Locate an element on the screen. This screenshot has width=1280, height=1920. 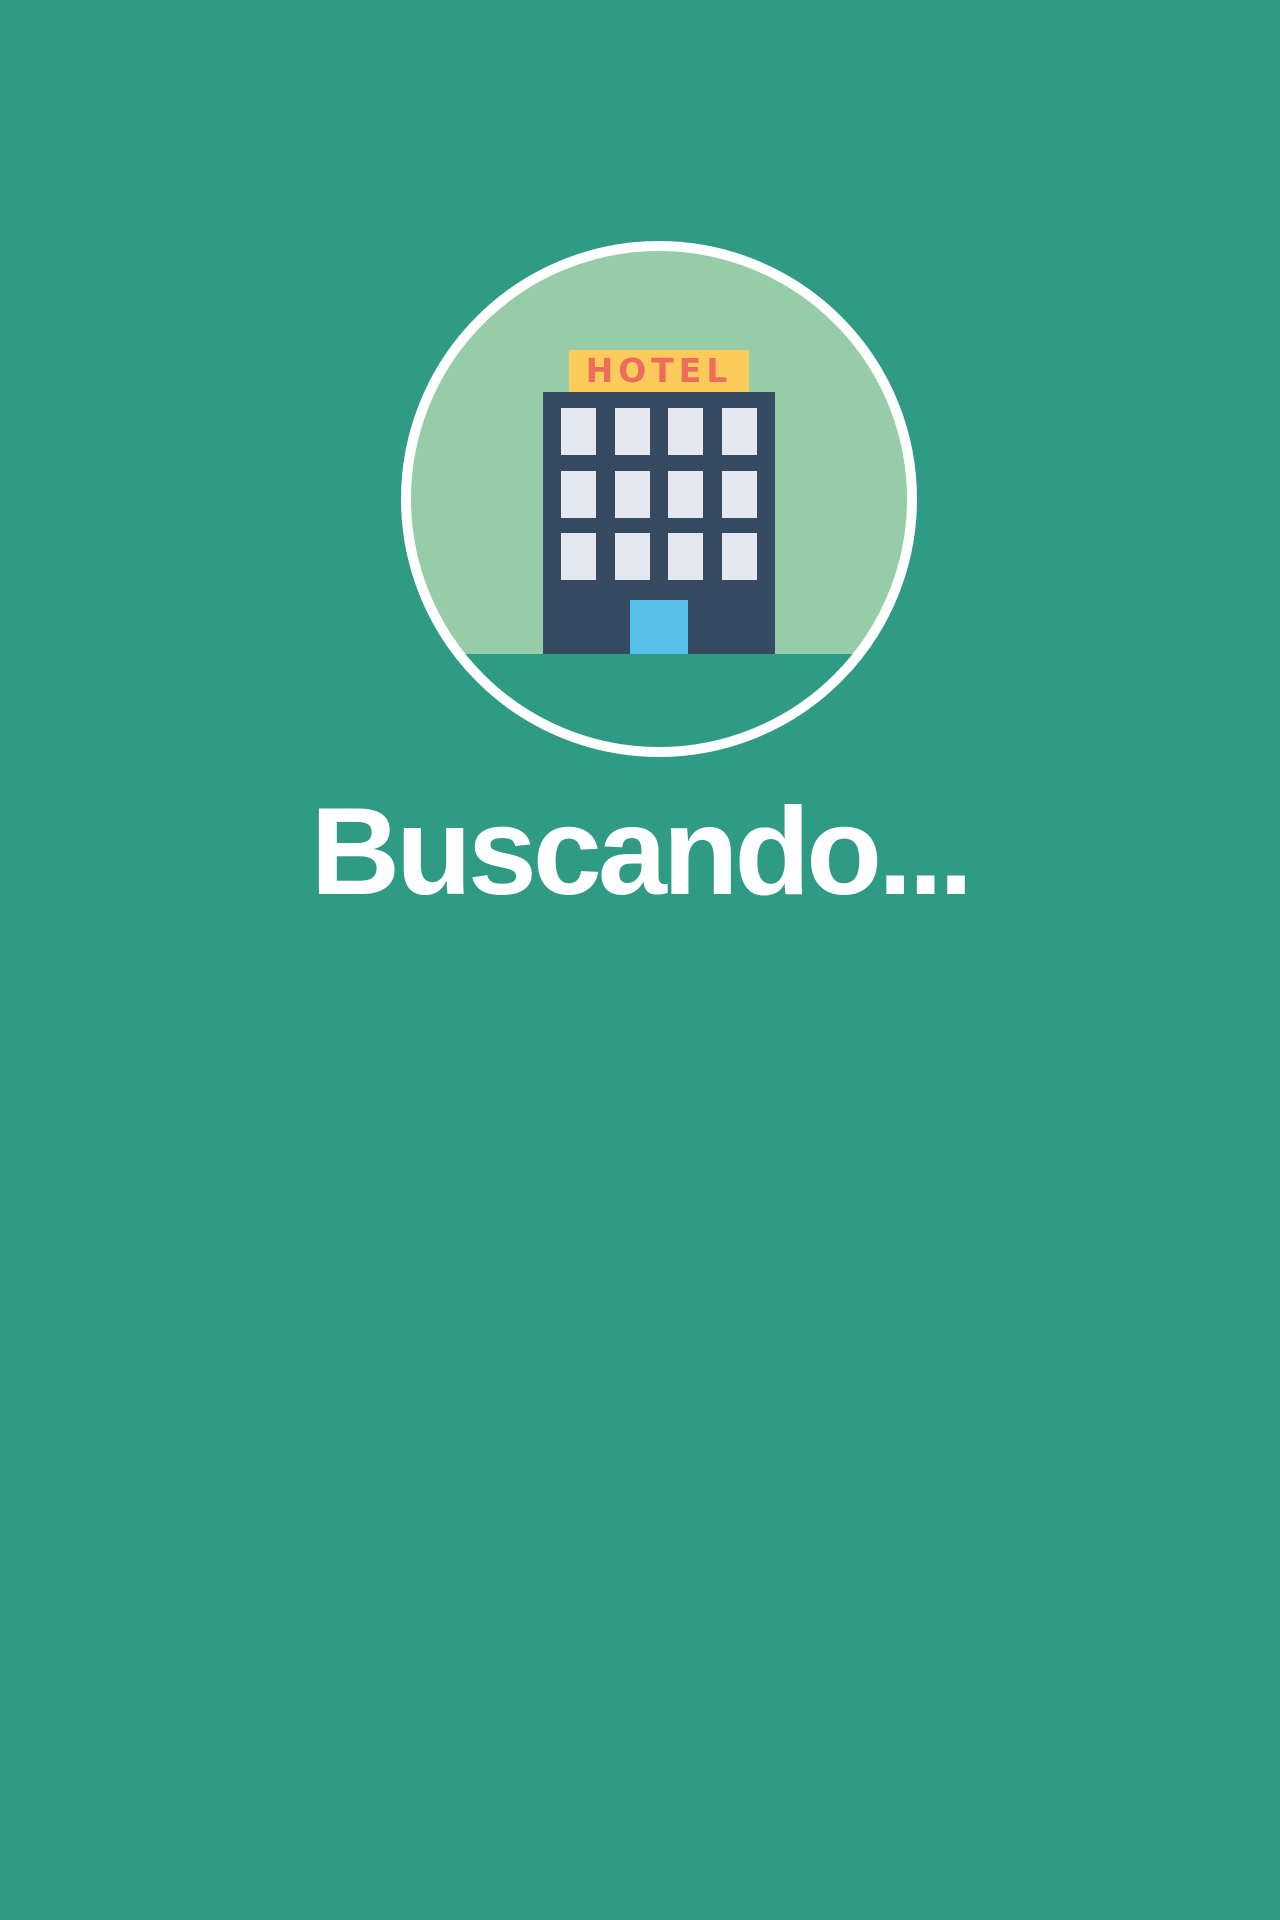
hotel-icon: HOTEL is located at coordinates (659, 499).